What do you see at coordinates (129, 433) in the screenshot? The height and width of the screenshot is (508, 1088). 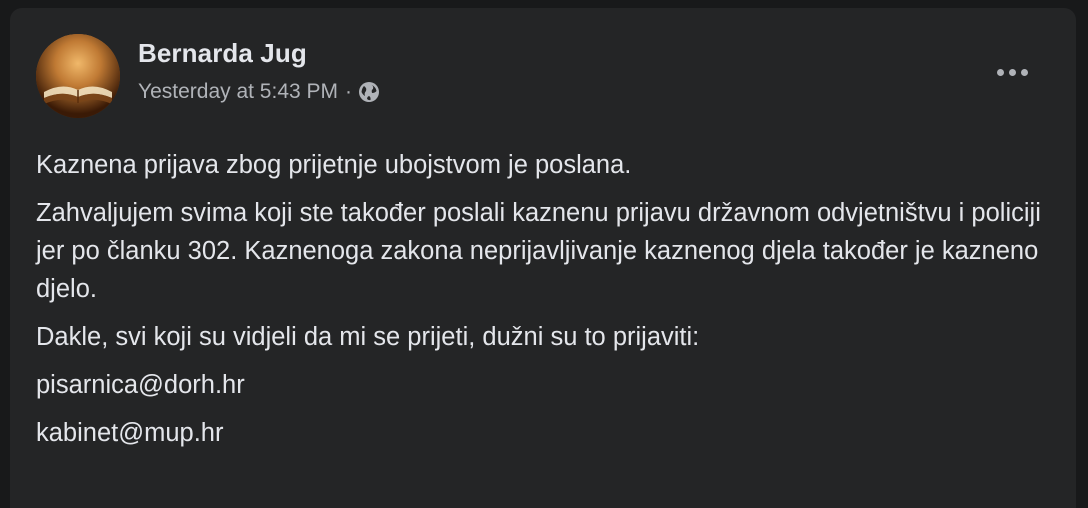 I see `email-link-mup: kabinet@mup.hr` at bounding box center [129, 433].